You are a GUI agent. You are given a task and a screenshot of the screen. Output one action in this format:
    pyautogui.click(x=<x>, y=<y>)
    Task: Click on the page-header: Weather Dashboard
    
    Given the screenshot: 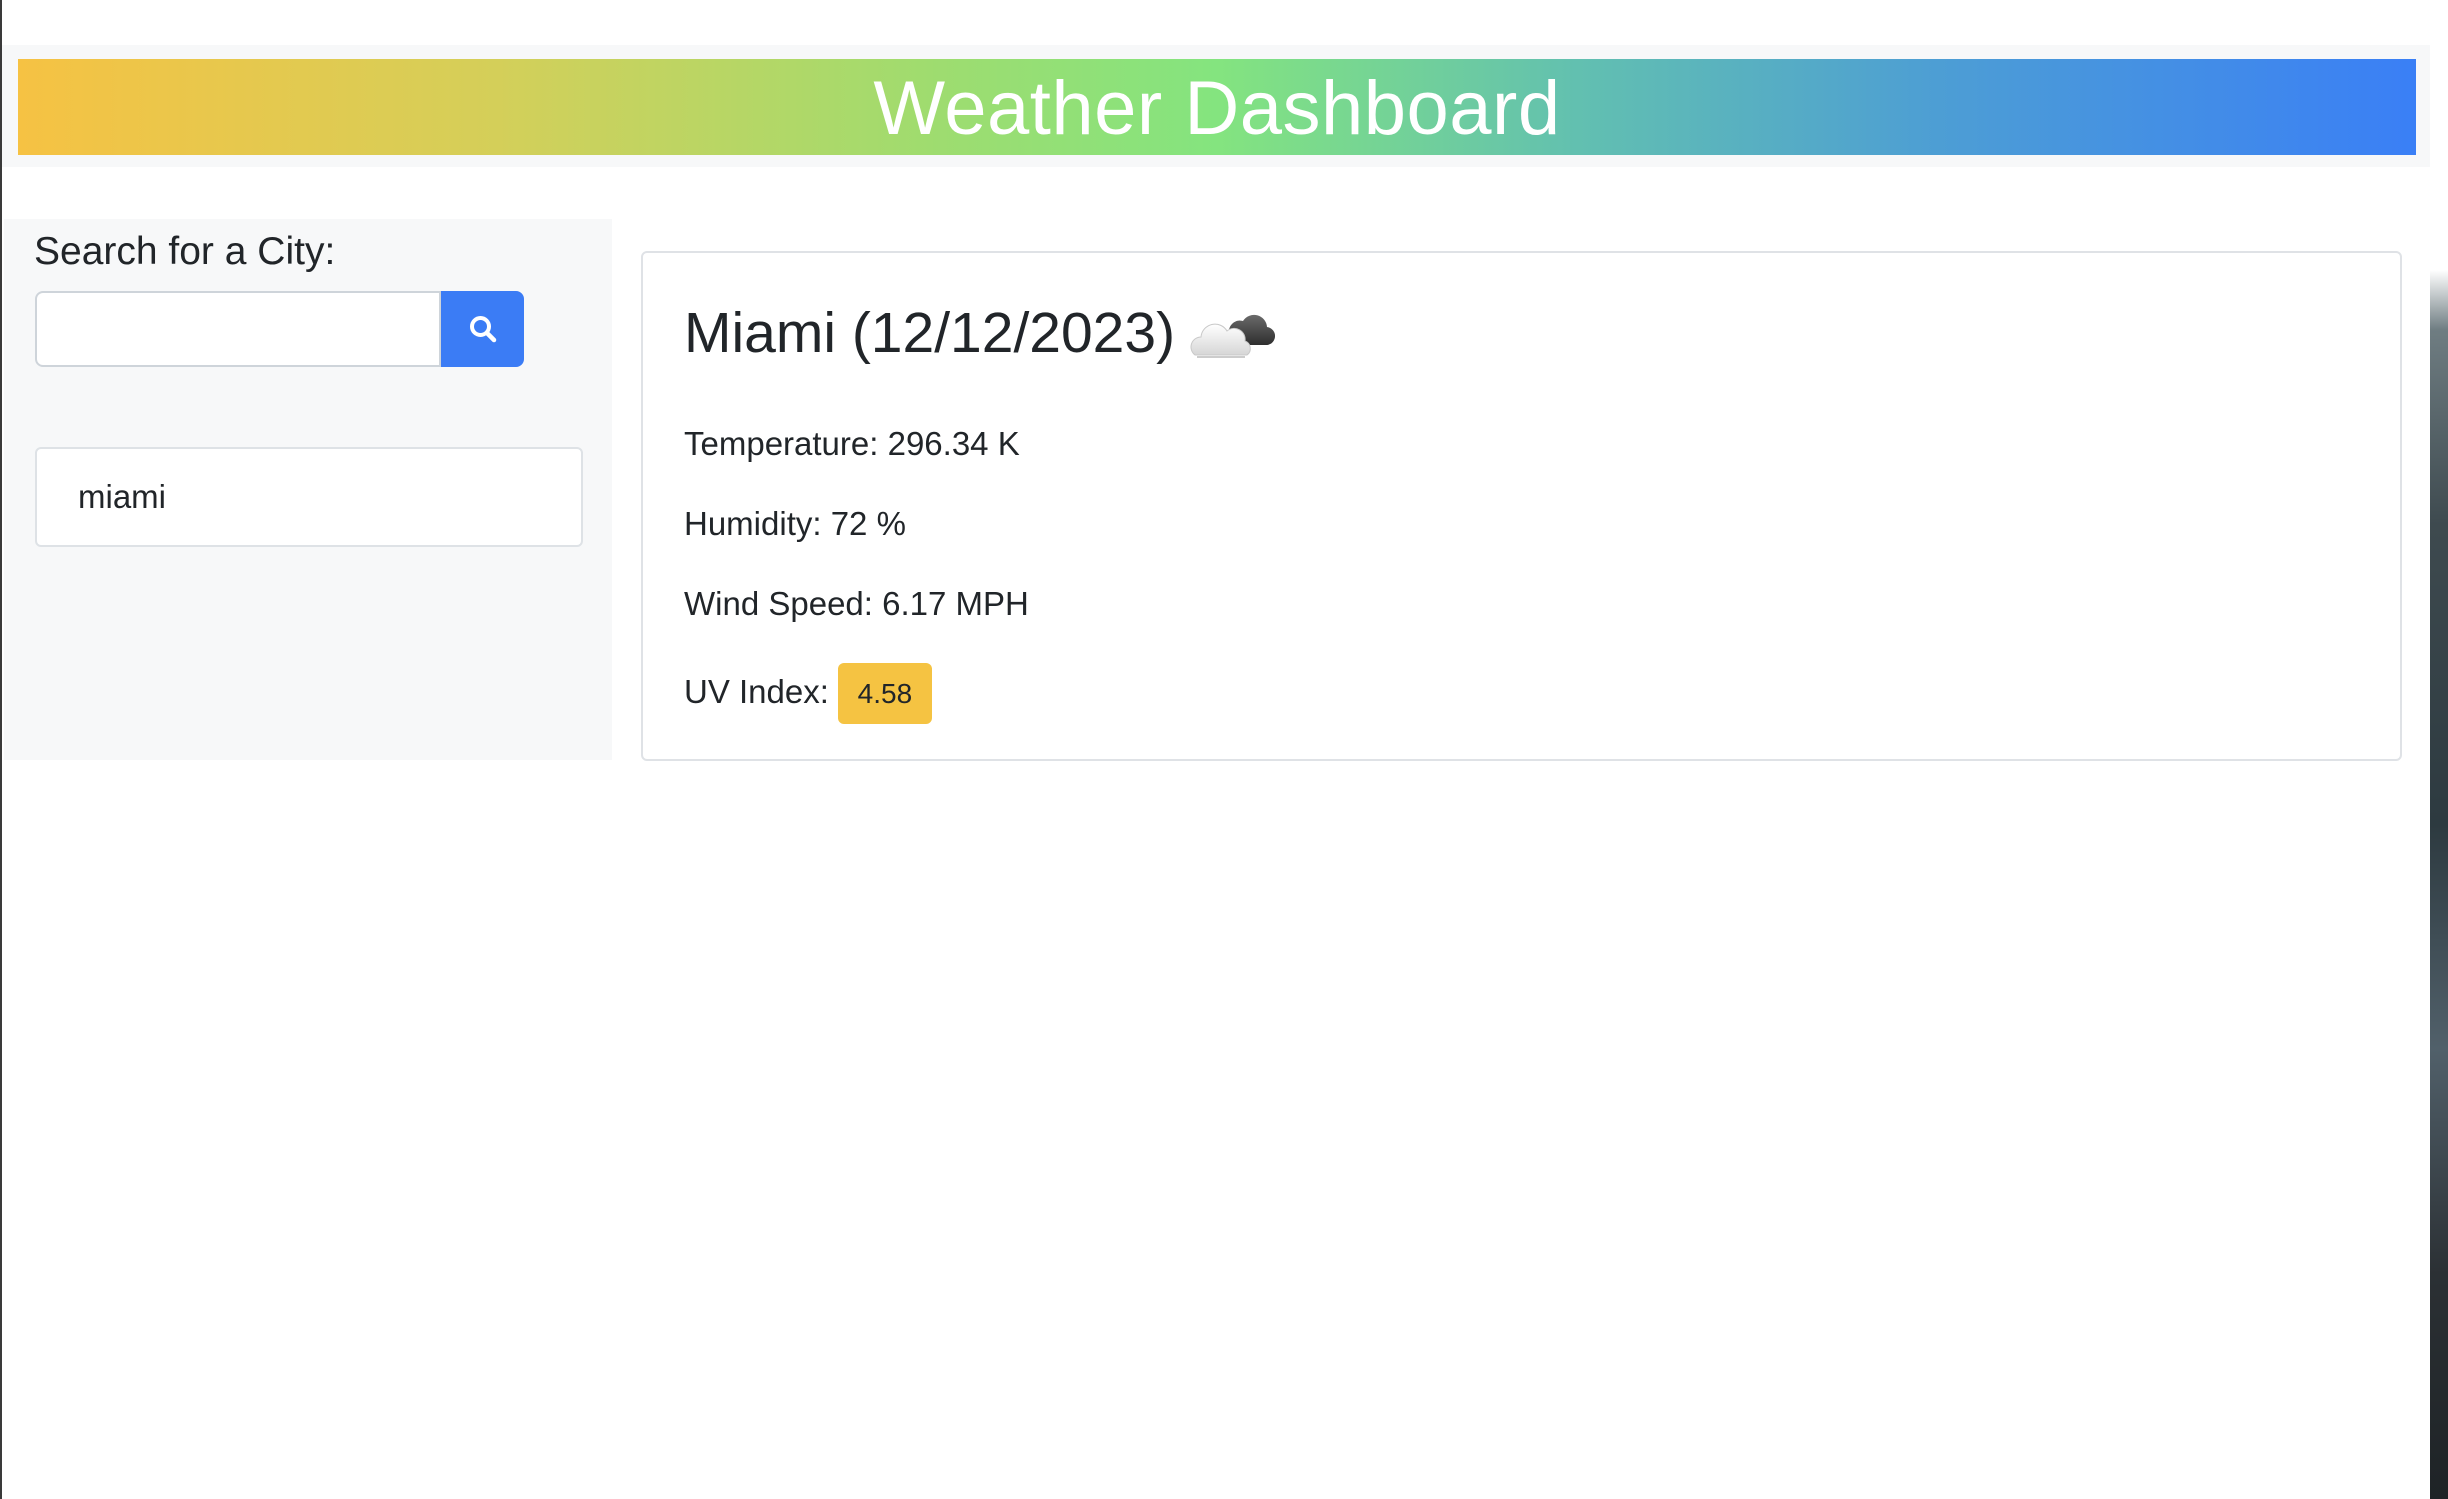 What is the action you would take?
    pyautogui.click(x=1217, y=107)
    